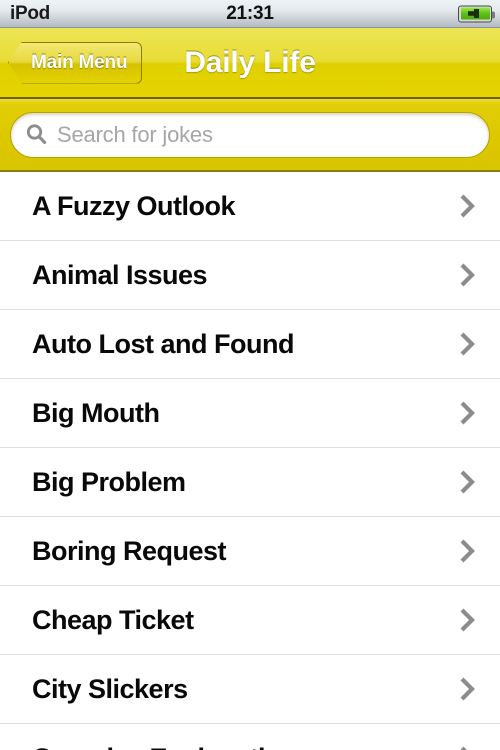 This screenshot has height=750, width=500. Describe the element at coordinates (120, 274) in the screenshot. I see `list-item-label: Animal Issues` at that location.